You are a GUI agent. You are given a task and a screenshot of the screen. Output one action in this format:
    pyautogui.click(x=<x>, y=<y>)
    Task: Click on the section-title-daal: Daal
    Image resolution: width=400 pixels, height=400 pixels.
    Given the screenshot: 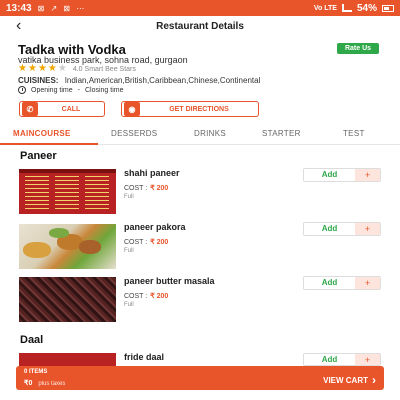 What is the action you would take?
    pyautogui.click(x=32, y=340)
    